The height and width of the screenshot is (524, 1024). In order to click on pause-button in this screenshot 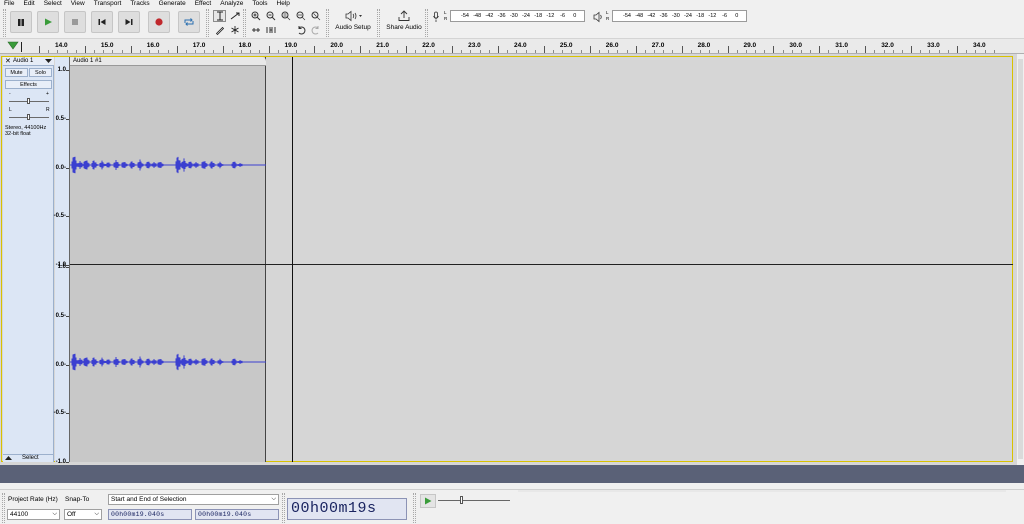, I will do `click(21, 22)`.